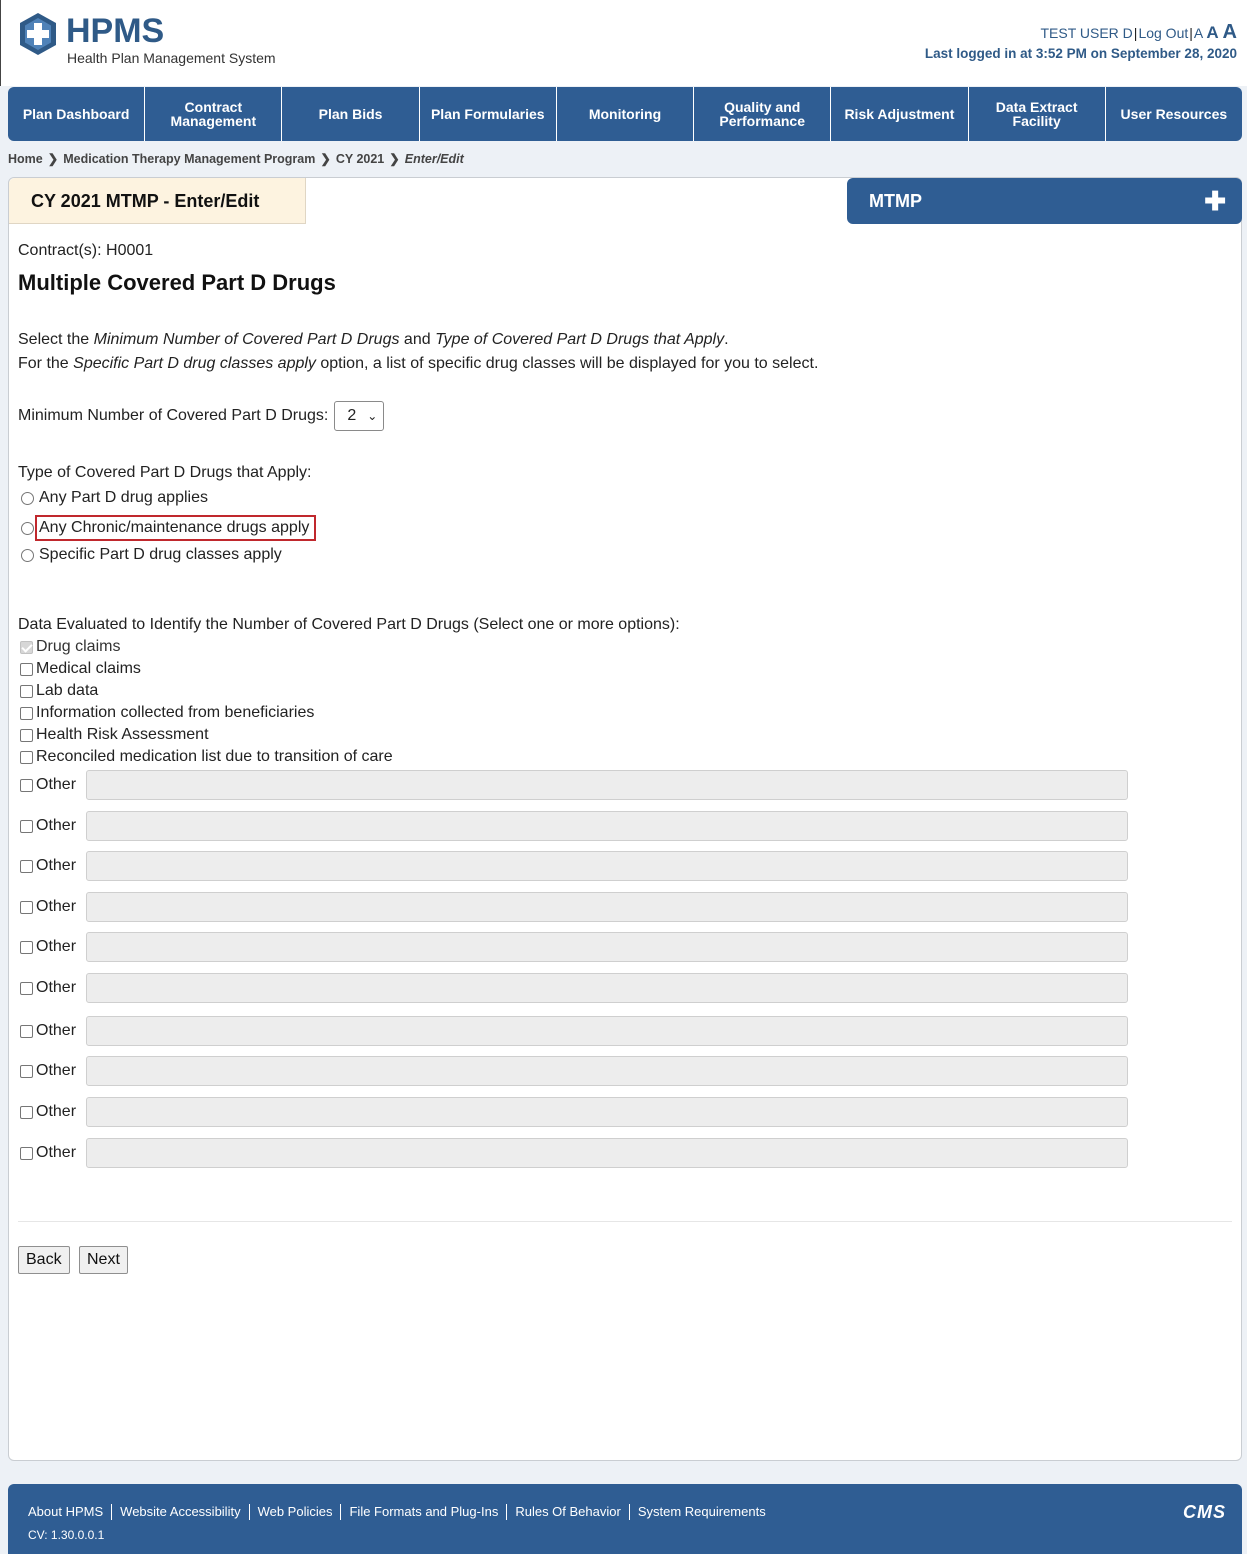 This screenshot has width=1247, height=1554. What do you see at coordinates (165, 472) in the screenshot?
I see `type-label: Type of Covered Part D Drugs that Apply:` at bounding box center [165, 472].